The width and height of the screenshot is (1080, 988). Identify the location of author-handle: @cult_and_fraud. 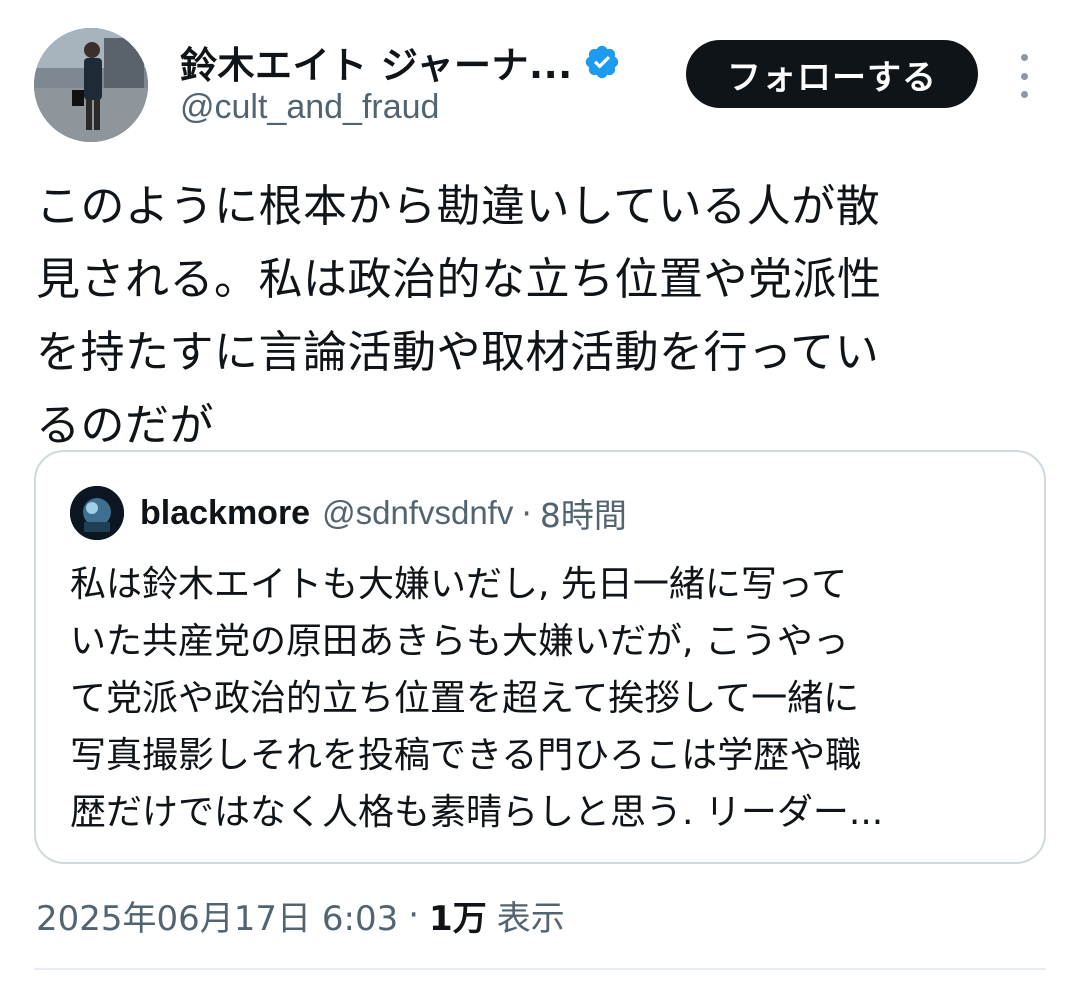
(309, 107).